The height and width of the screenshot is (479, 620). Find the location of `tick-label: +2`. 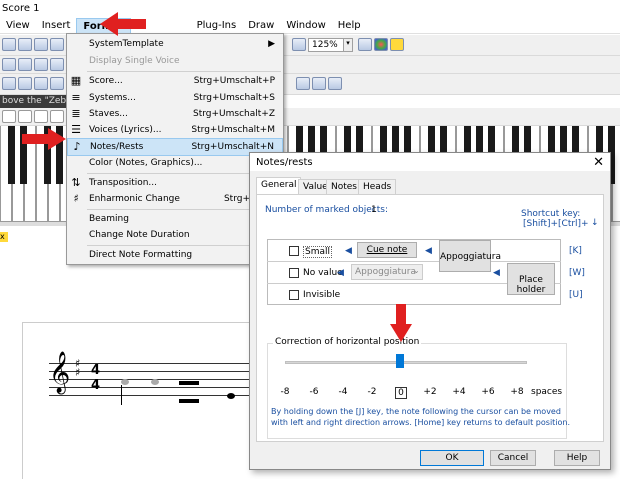

tick-label: +2 is located at coordinates (430, 392).